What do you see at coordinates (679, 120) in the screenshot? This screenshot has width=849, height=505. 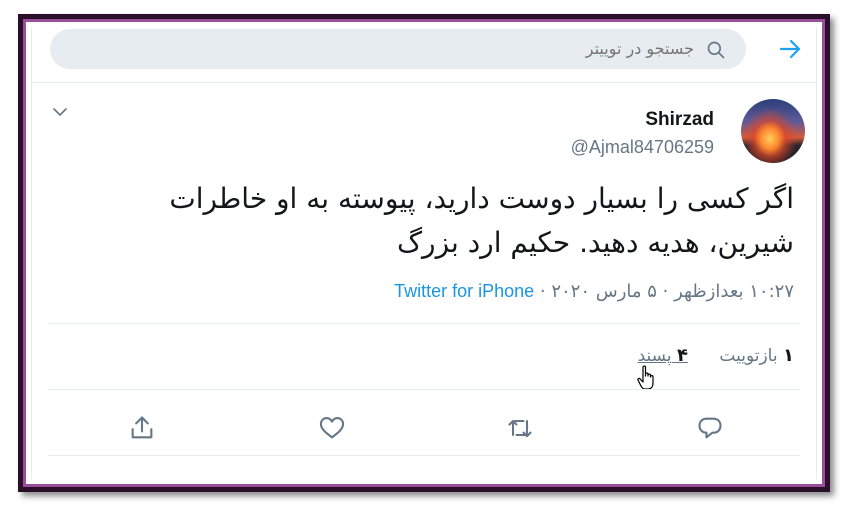 I see `display-name: Shirzad` at bounding box center [679, 120].